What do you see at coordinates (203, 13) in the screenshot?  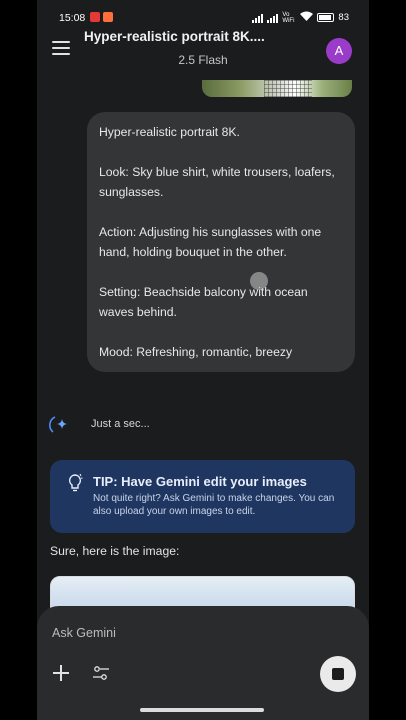 I see `status-bar: 15:08 Vo WiFi 83` at bounding box center [203, 13].